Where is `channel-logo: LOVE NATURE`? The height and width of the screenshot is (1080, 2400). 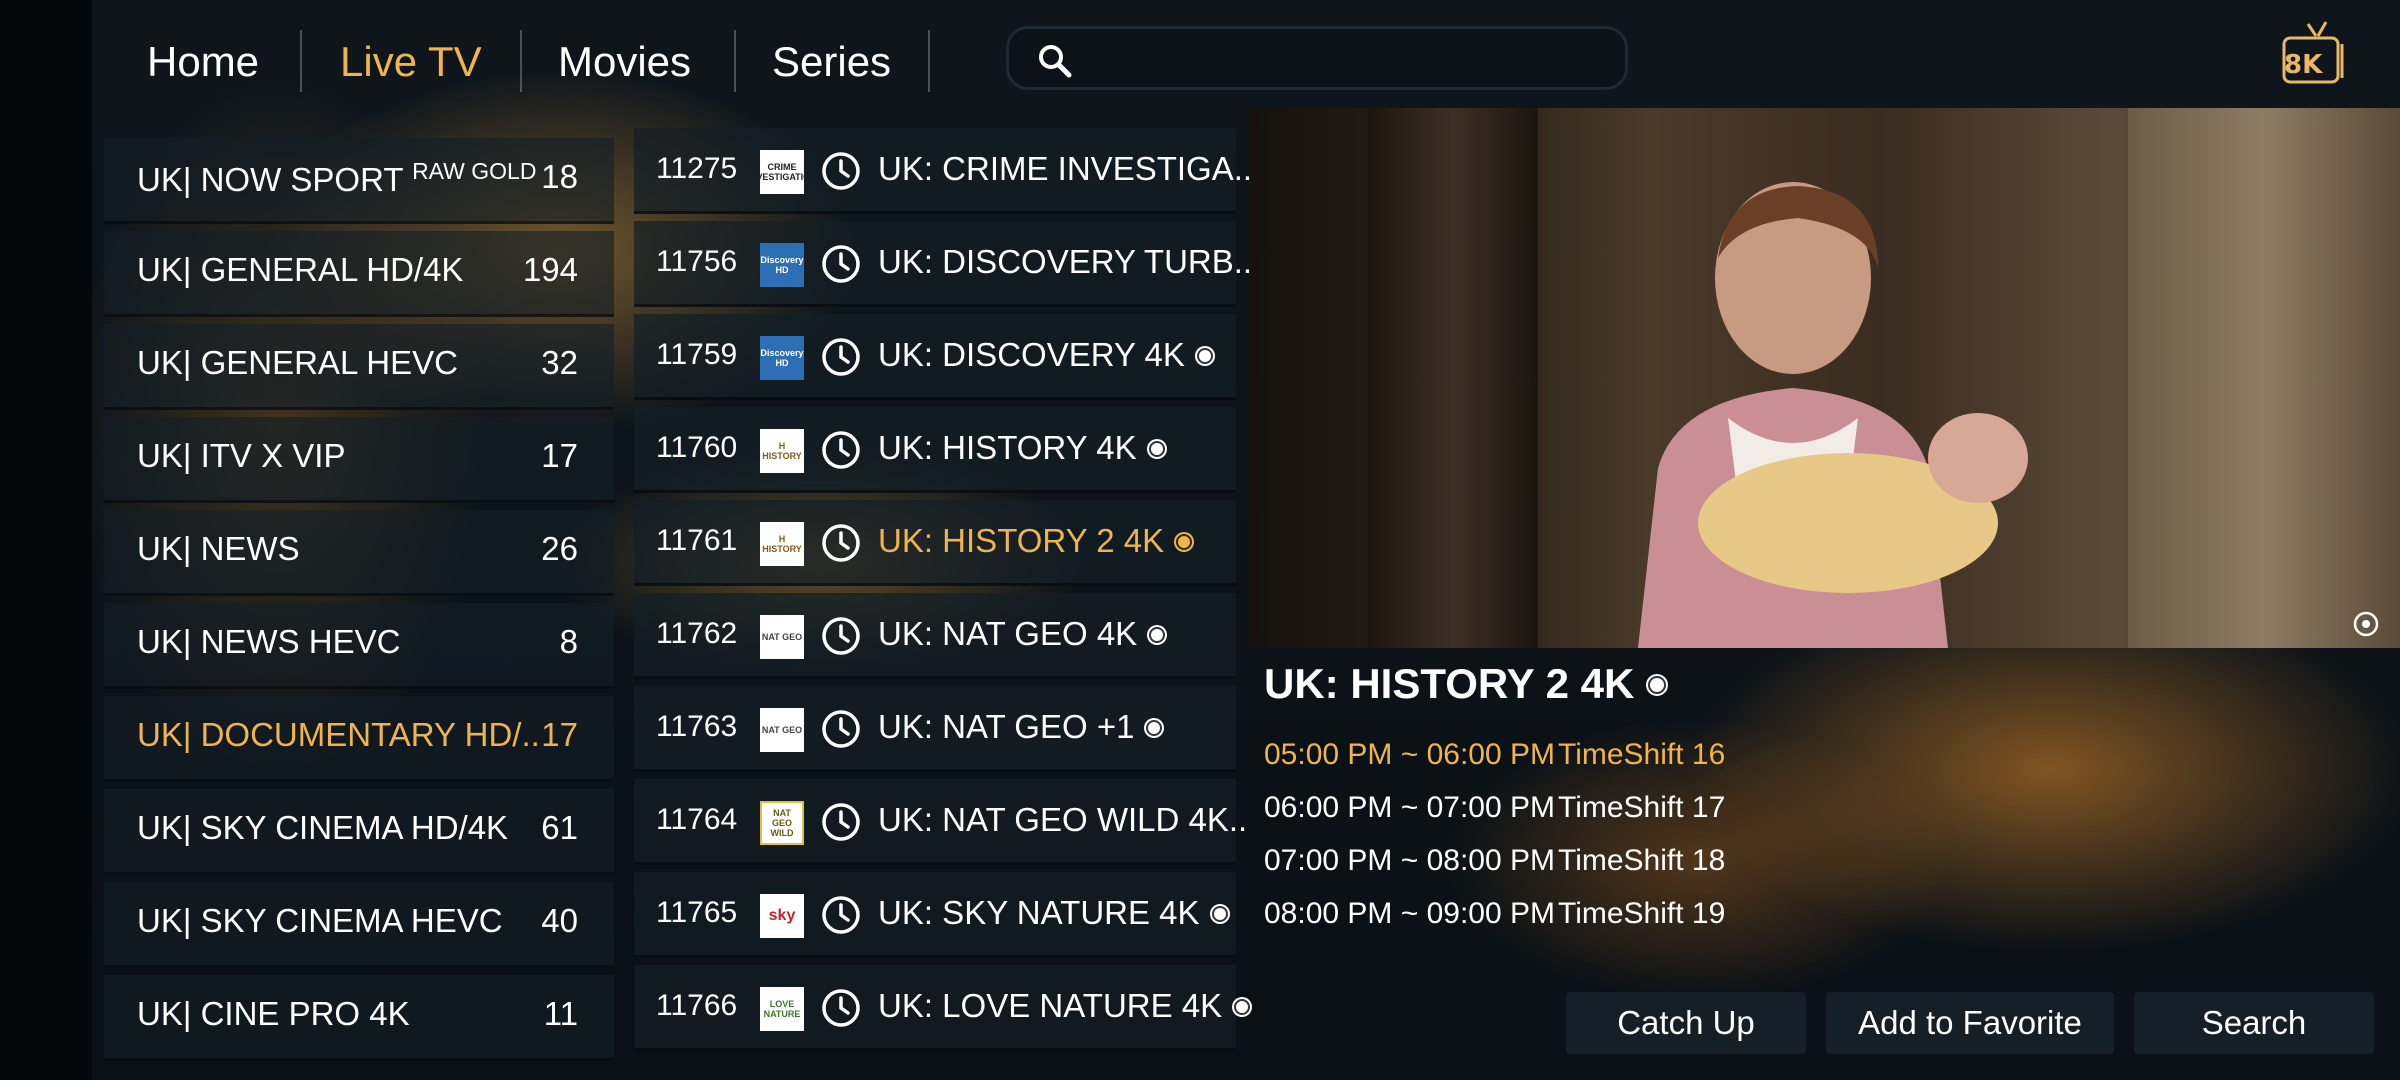 channel-logo: LOVE NATURE is located at coordinates (782, 1009).